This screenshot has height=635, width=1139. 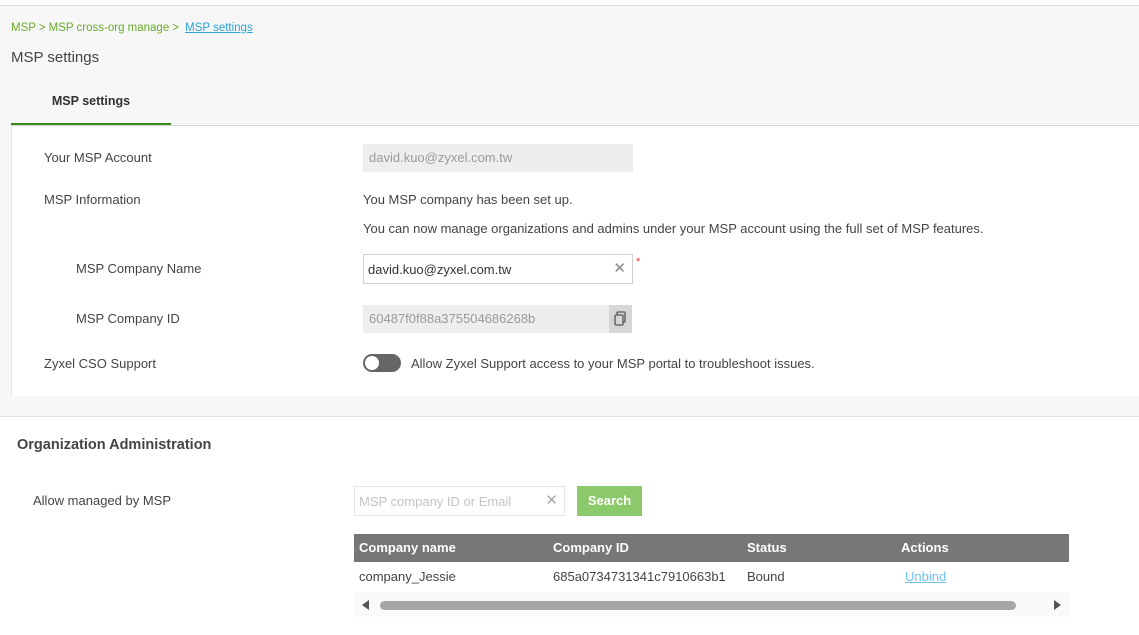 I want to click on toggle-knob, so click(x=372, y=363).